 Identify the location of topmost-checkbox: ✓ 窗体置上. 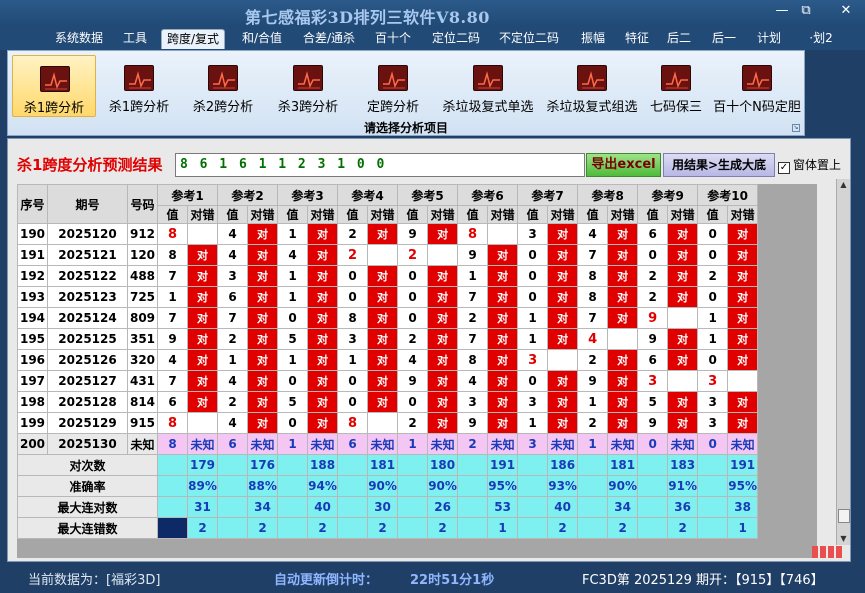
(809, 165).